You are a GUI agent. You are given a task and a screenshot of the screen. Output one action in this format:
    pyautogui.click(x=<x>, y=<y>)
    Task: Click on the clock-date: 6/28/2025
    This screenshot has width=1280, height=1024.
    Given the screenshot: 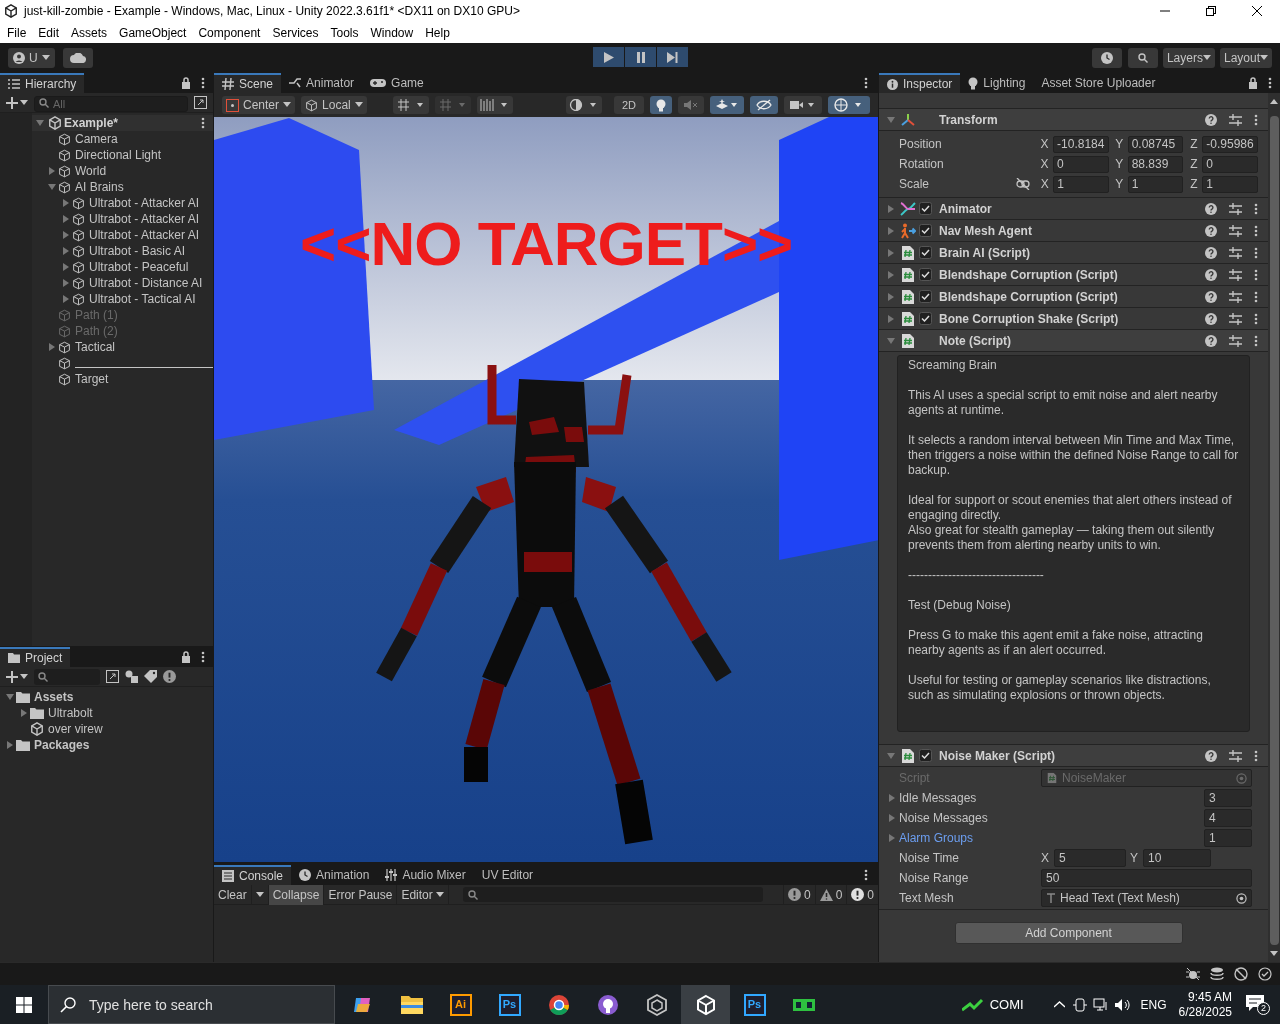 What is the action you would take?
    pyautogui.click(x=1205, y=1012)
    